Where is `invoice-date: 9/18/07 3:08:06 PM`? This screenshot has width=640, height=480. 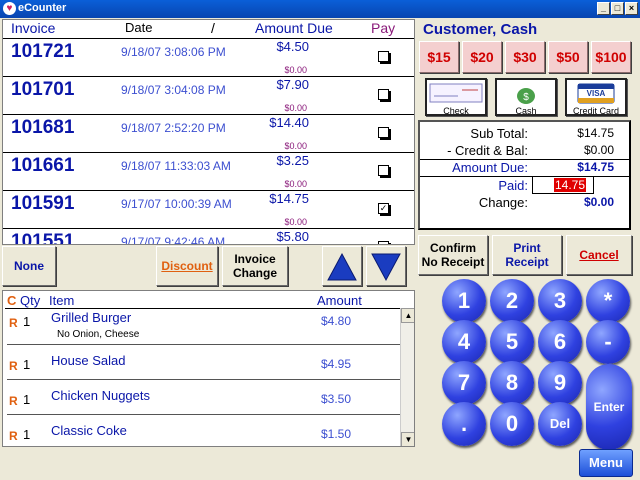
invoice-date: 9/18/07 3:08:06 PM is located at coordinates (173, 52).